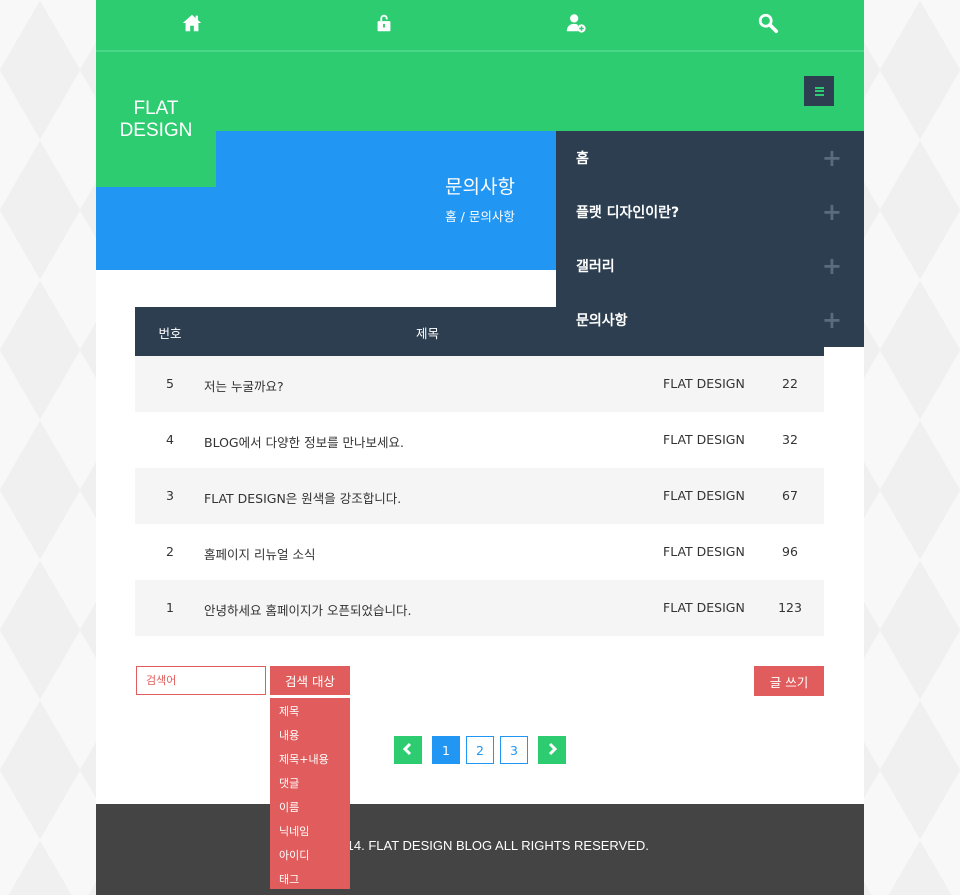 This screenshot has height=895, width=960. What do you see at coordinates (156, 130) in the screenshot?
I see `logo-line-2: DESIGN` at bounding box center [156, 130].